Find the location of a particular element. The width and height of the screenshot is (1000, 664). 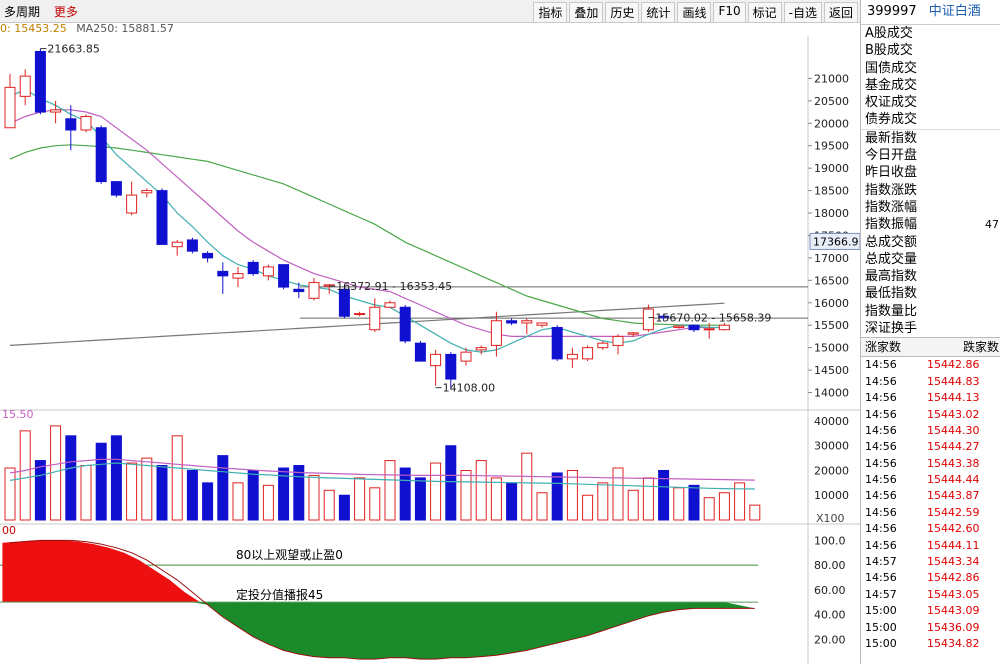

mark-button: 标记 is located at coordinates (764, 12).